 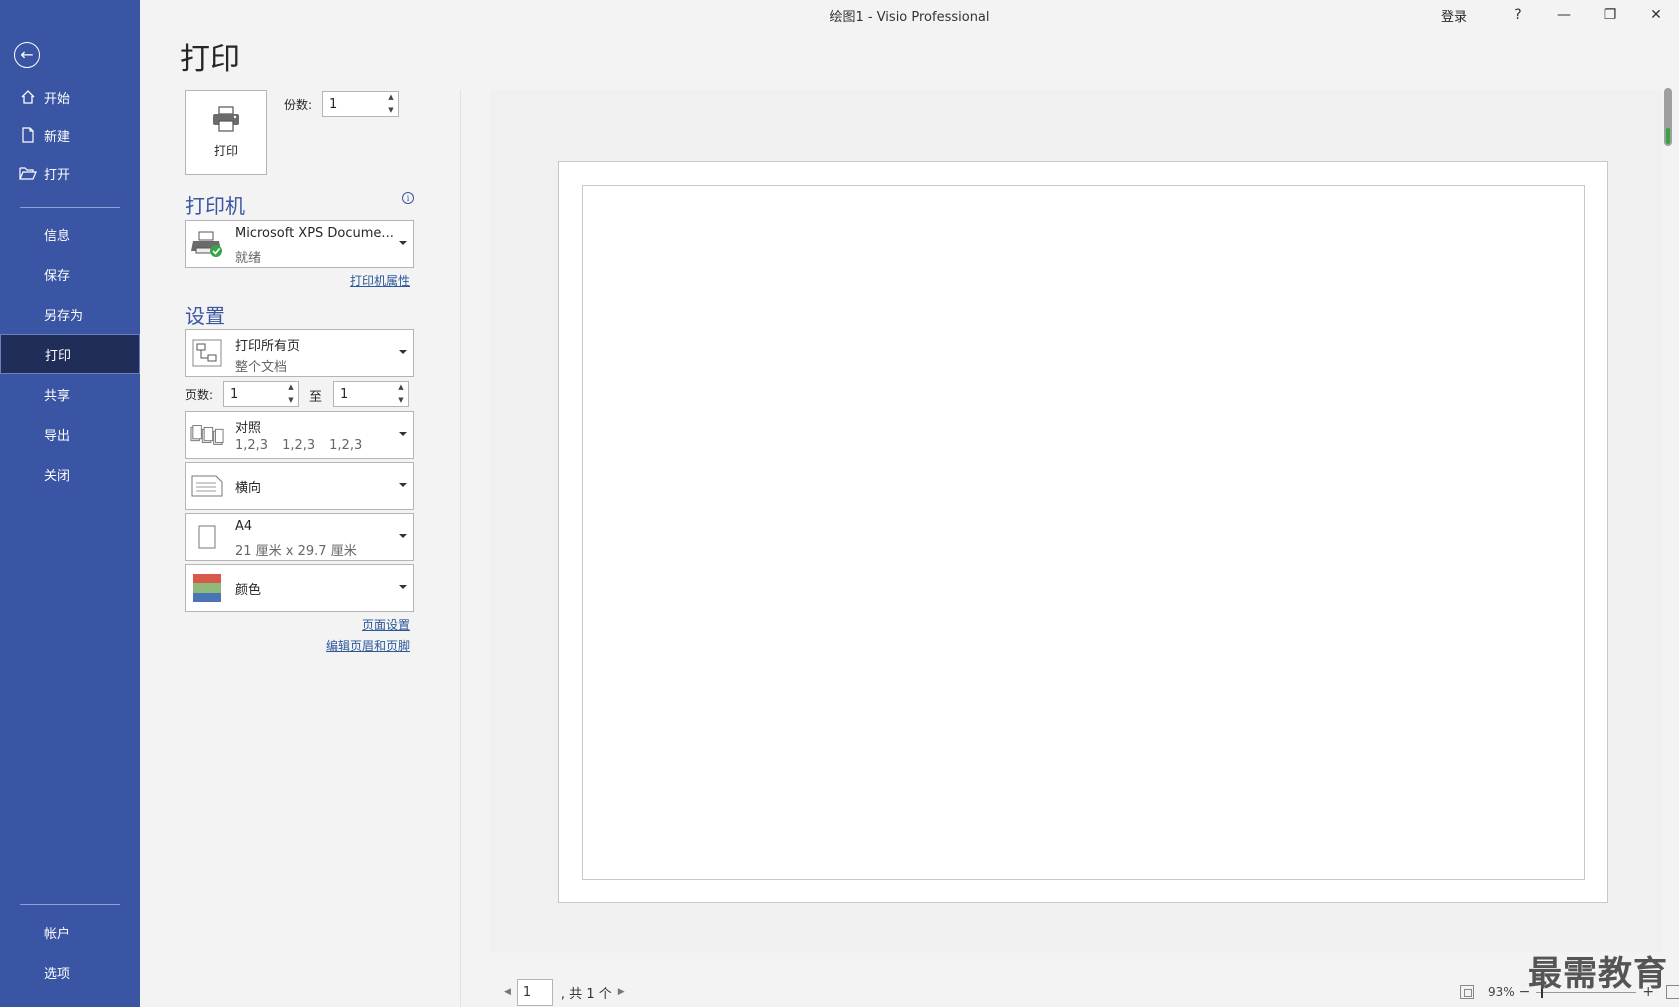 What do you see at coordinates (210, 59) in the screenshot?
I see `page-title: 打印` at bounding box center [210, 59].